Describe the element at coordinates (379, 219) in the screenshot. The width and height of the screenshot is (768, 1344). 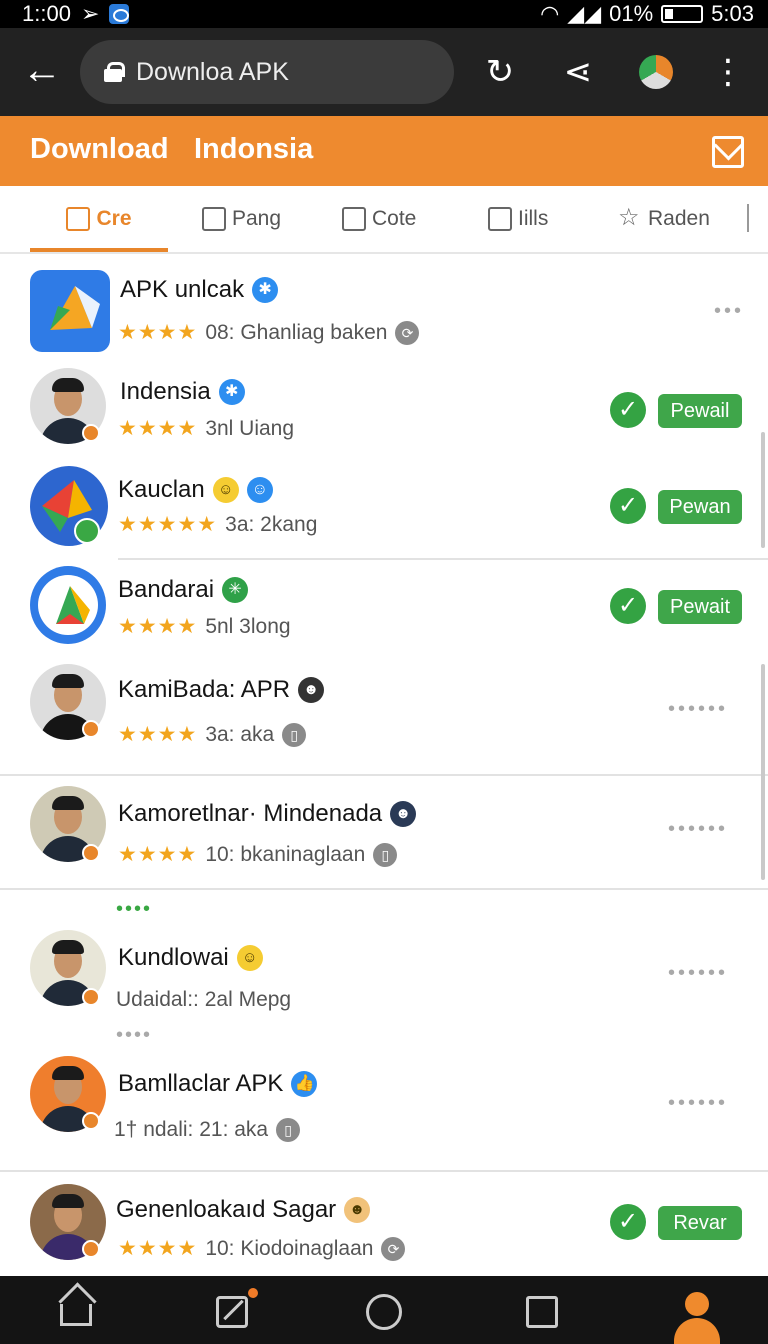
I see `tab-cote: Cote` at that location.